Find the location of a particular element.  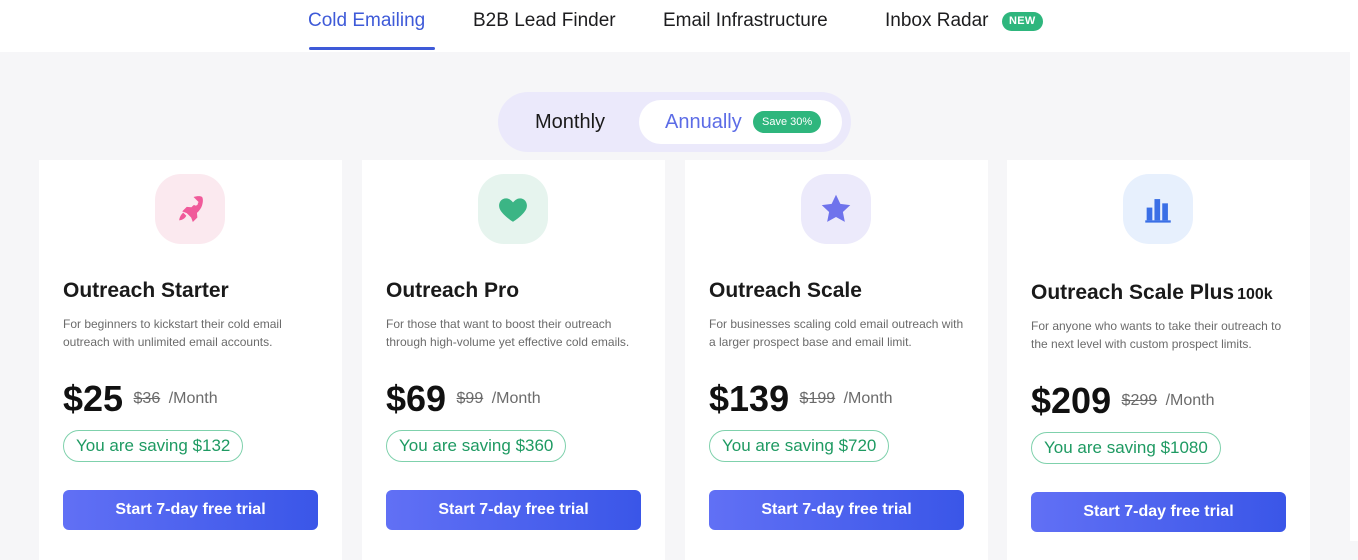

annually-label: Annually is located at coordinates (703, 122).